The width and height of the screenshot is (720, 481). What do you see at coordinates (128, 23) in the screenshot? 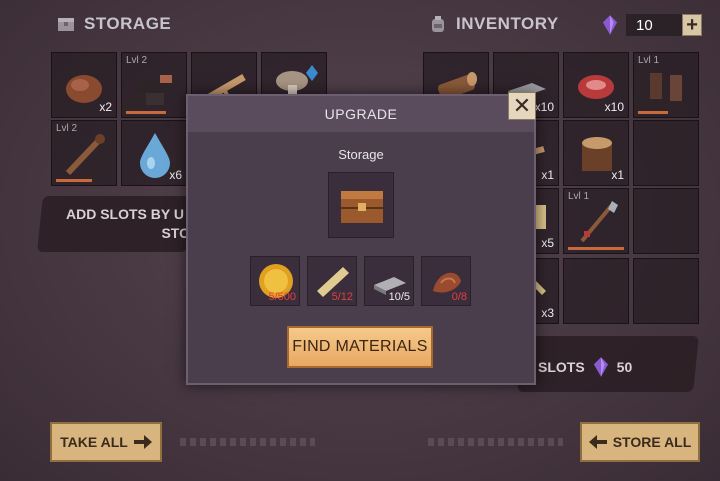
I see `storage-title: STORAGE` at bounding box center [128, 23].